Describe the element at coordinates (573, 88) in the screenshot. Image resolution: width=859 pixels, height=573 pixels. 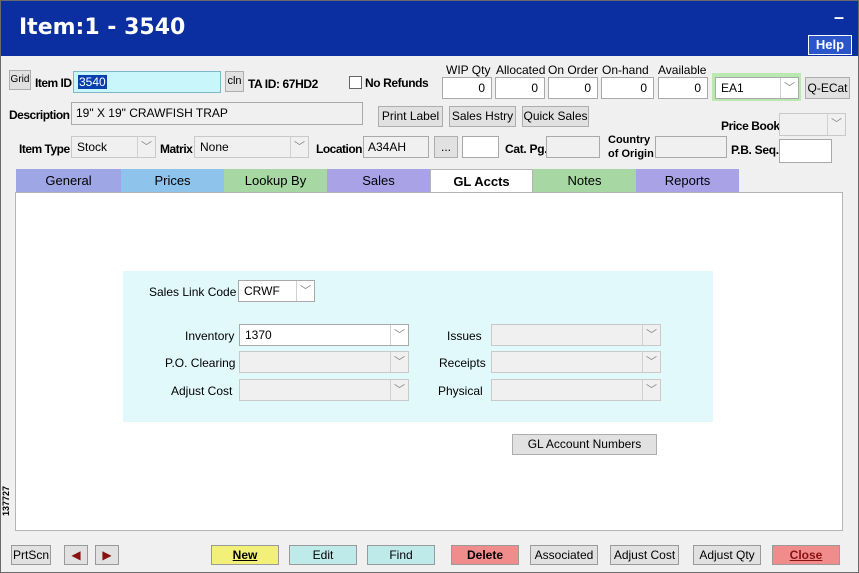
I see `on-order-field: 0` at that location.